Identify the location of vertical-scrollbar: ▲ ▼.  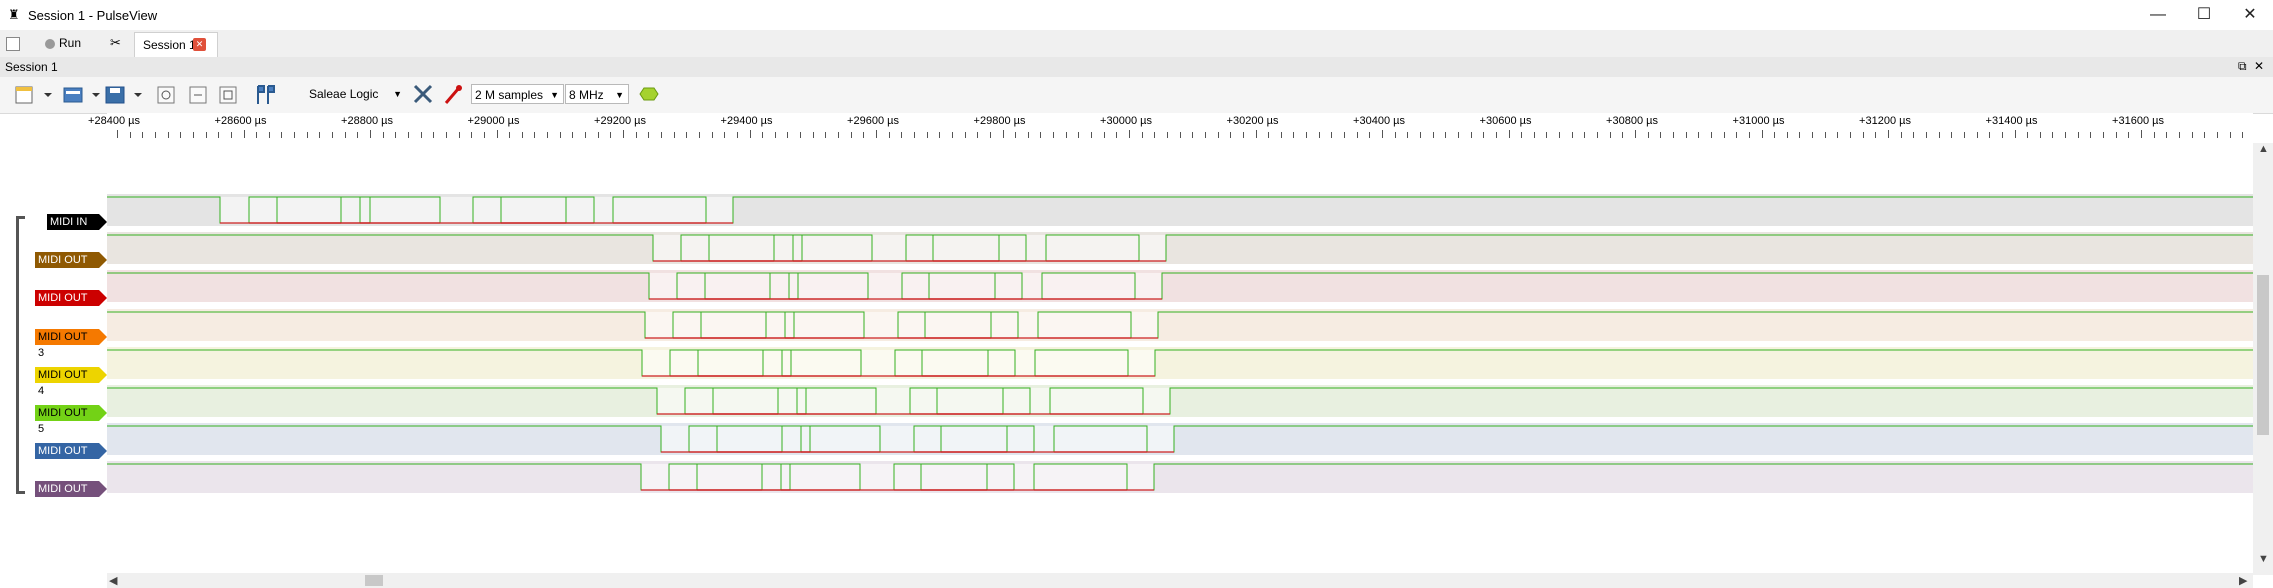
(2263, 359).